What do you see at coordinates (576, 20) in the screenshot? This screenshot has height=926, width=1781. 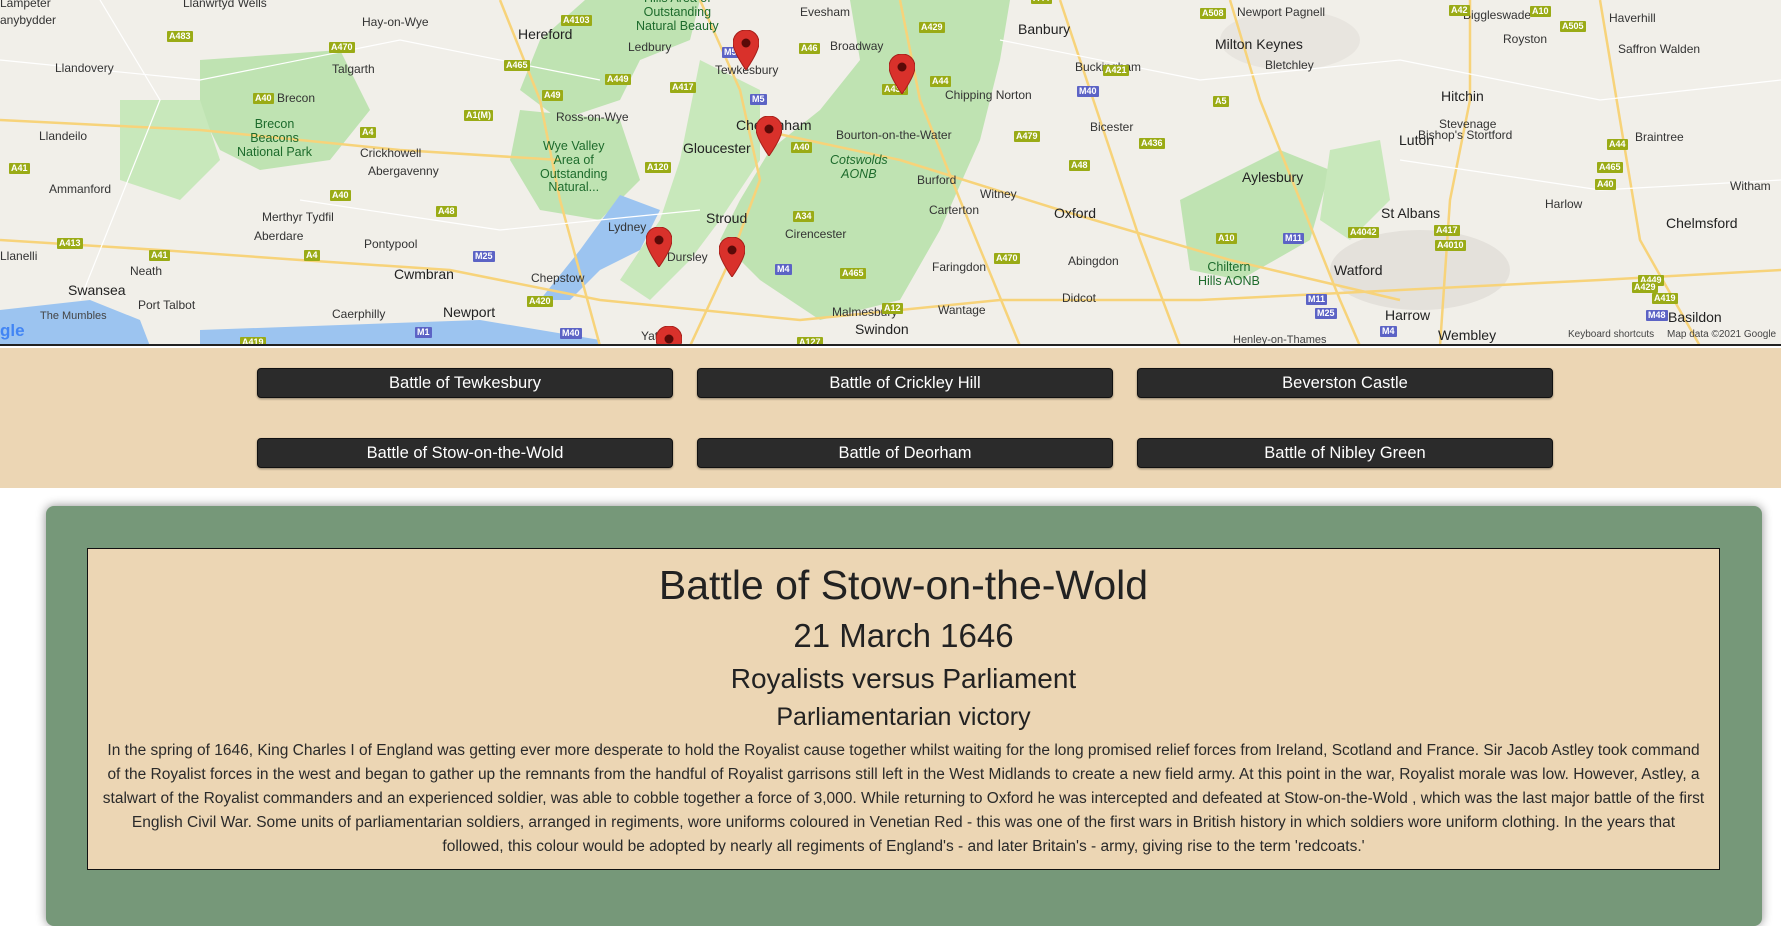 I see `road-shield: A4103` at bounding box center [576, 20].